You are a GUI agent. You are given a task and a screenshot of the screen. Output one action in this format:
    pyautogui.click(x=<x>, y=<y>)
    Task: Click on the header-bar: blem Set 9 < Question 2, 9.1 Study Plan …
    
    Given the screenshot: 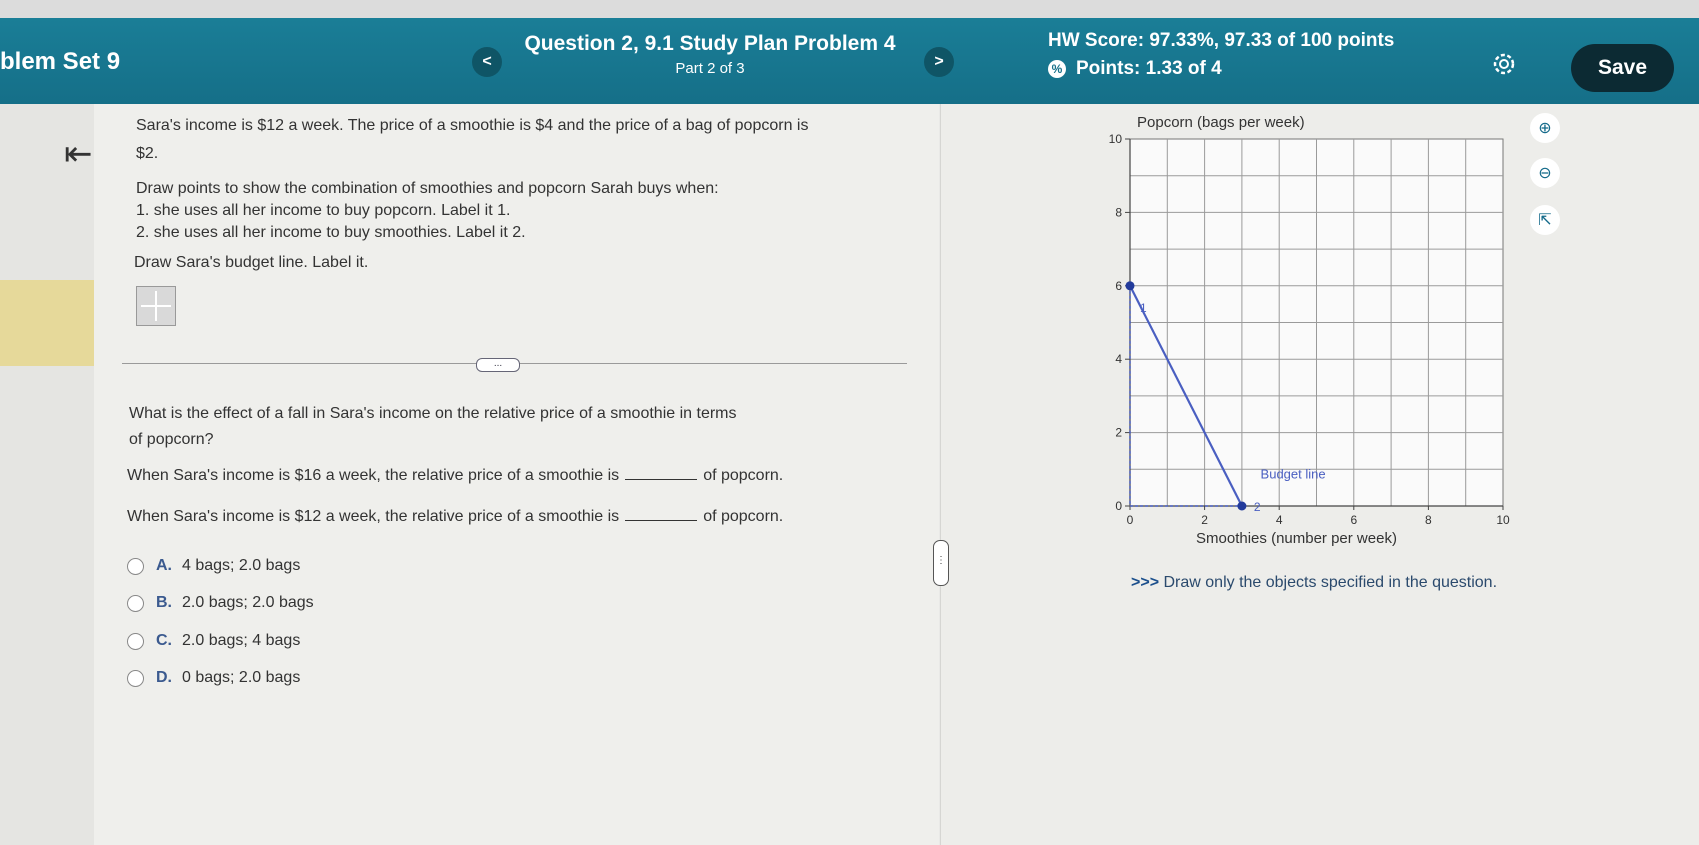 What is the action you would take?
    pyautogui.click(x=849, y=61)
    